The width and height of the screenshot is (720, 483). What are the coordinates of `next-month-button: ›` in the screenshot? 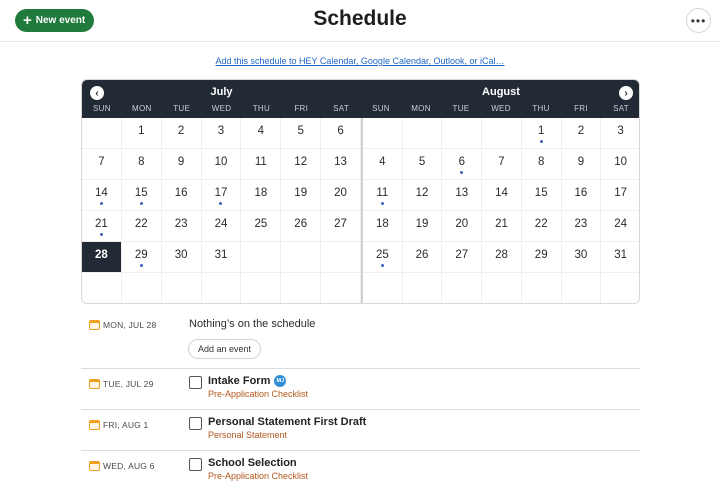 It's located at (626, 93).